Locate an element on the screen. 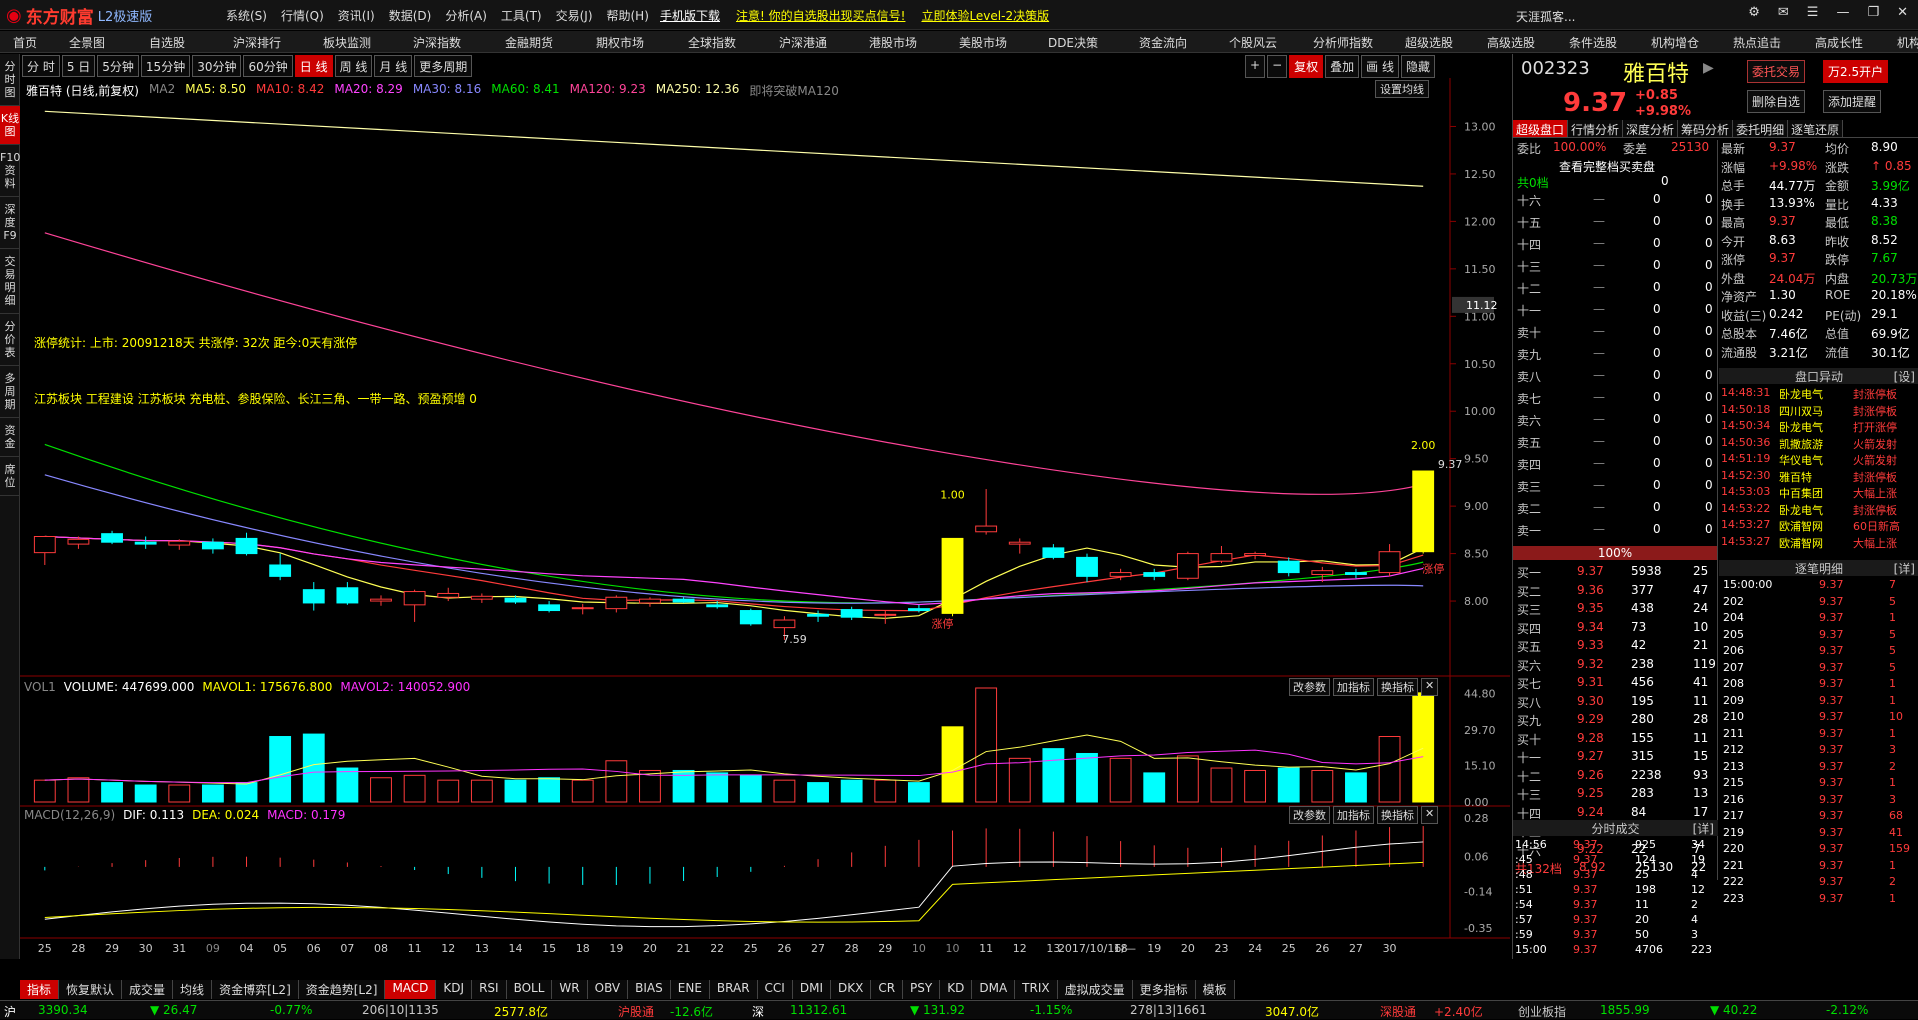 The image size is (1918, 1020). restore-icon: ❐ is located at coordinates (1873, 12).